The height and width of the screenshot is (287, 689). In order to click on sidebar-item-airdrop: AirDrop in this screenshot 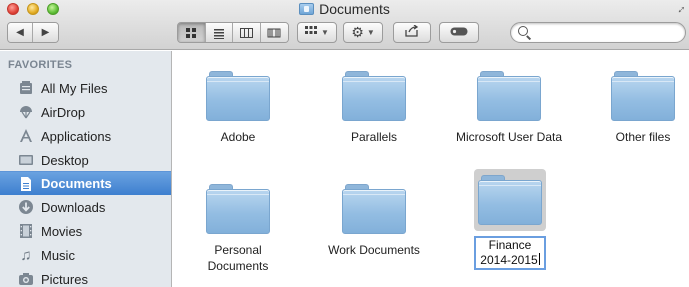, I will do `click(85, 112)`.